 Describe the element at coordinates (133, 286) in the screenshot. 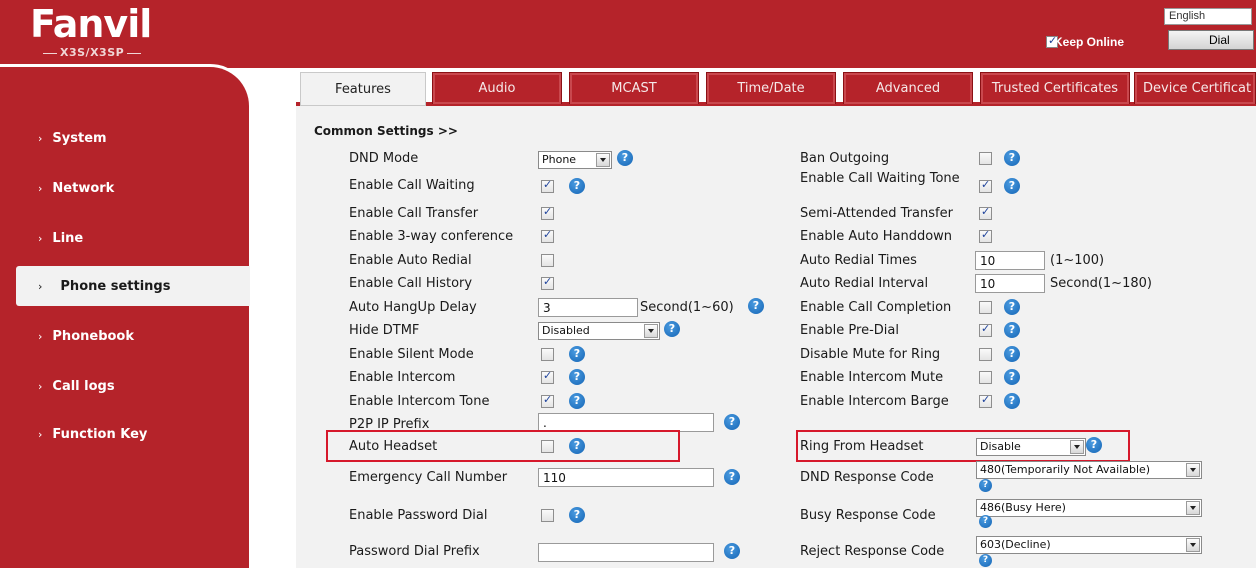

I see `sidebar-item-phone-settings: › Phone settings` at that location.